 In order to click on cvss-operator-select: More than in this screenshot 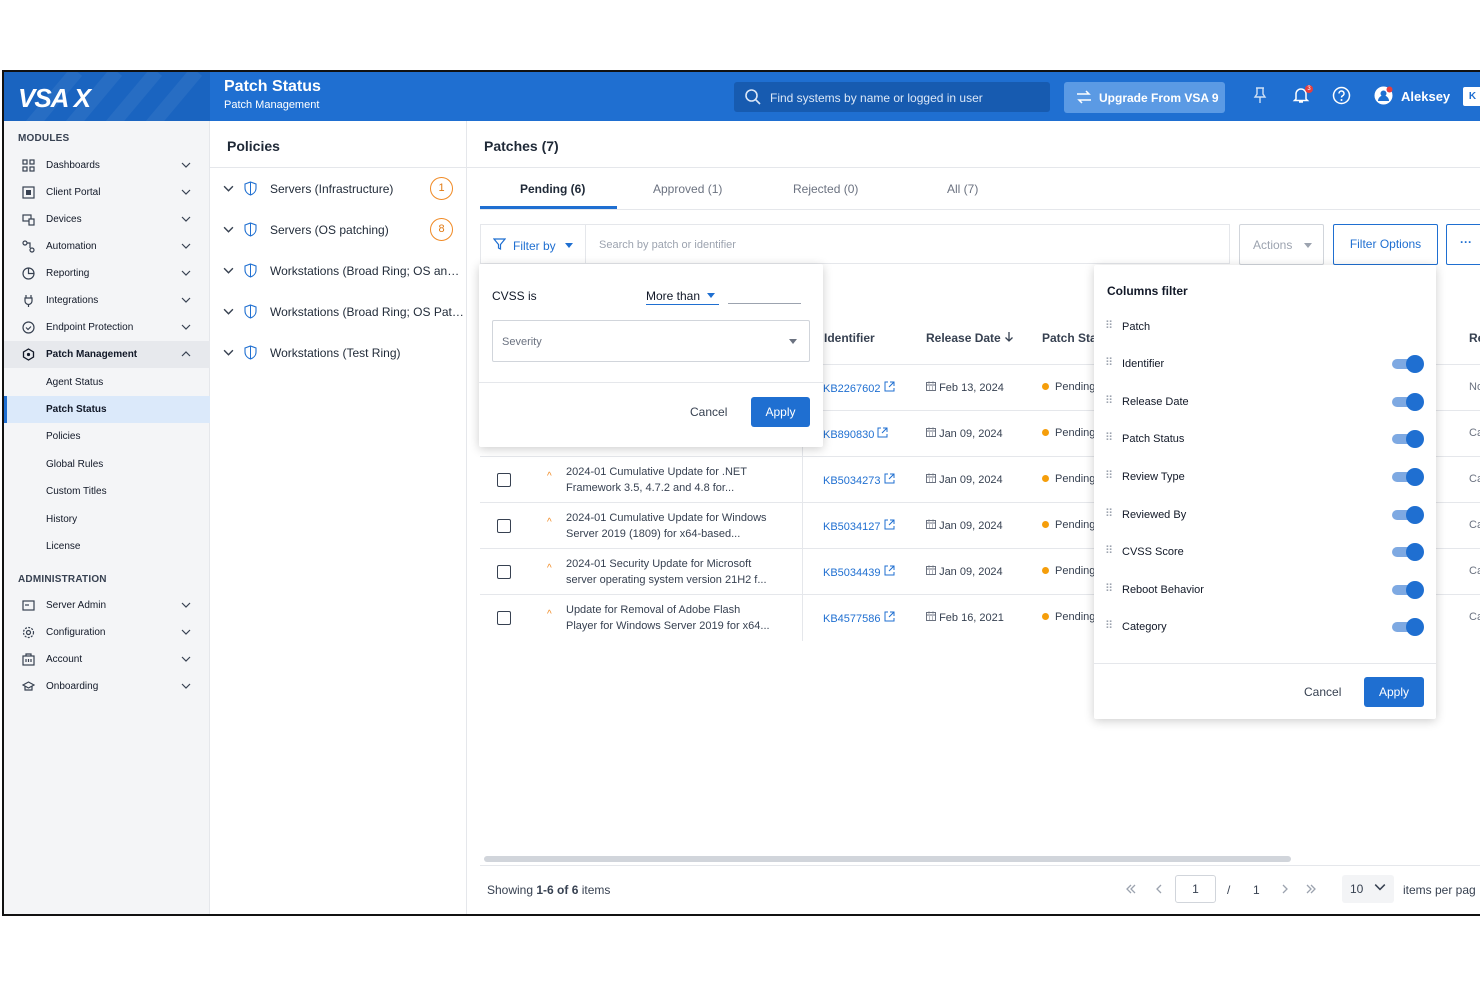, I will do `click(682, 293)`.